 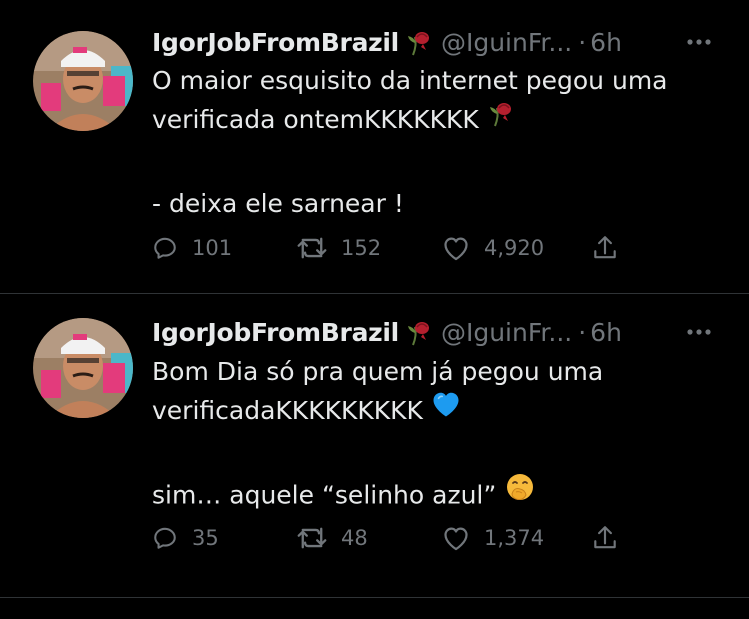 I want to click on tweet-text-line: - deixa ele sarnear !, so click(x=278, y=203).